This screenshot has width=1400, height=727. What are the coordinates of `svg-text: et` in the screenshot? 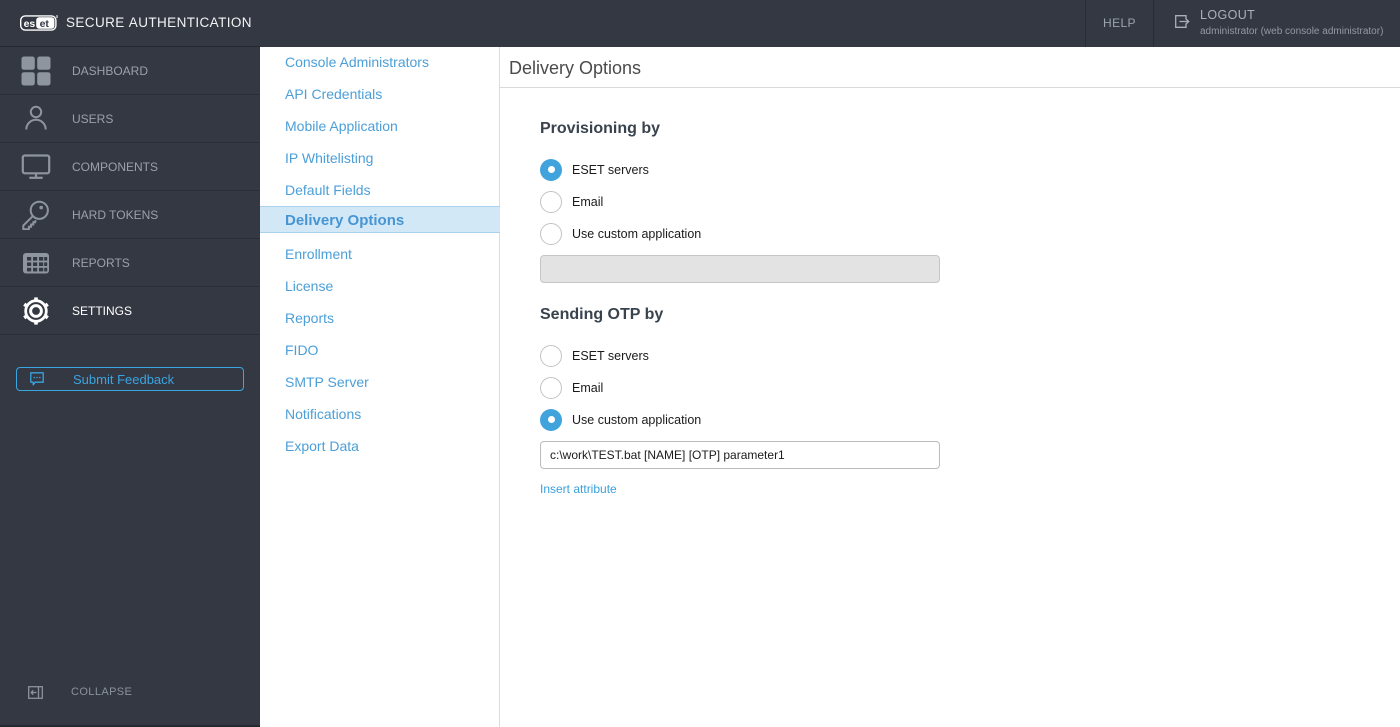 It's located at (45, 24).